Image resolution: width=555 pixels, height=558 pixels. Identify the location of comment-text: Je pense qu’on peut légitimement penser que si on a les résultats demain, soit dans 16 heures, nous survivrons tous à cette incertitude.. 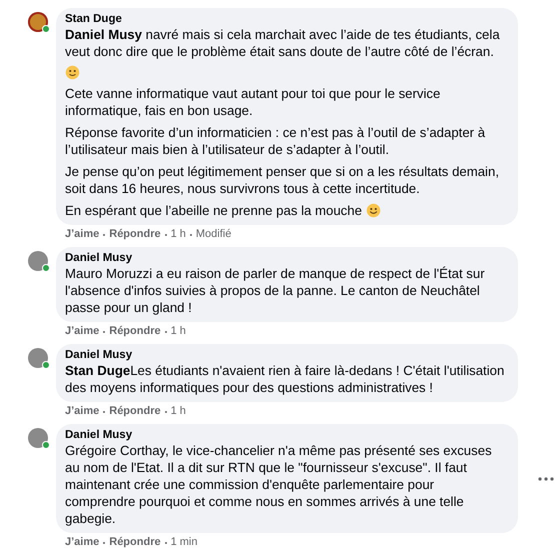
(282, 180).